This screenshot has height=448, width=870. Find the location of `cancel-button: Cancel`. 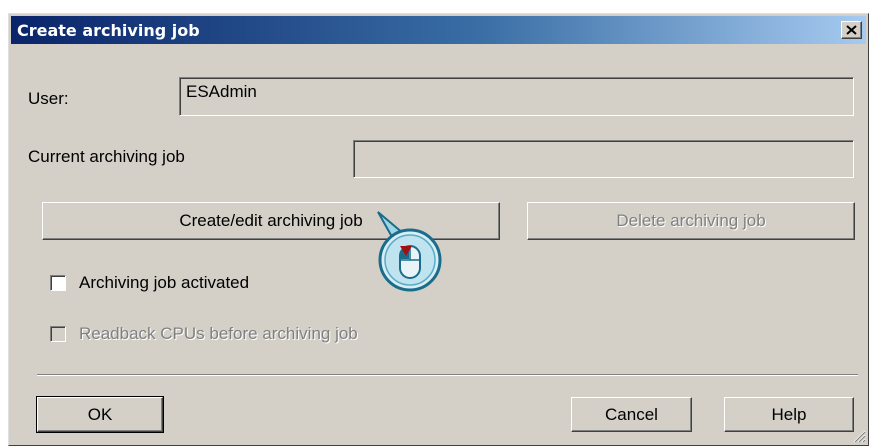

cancel-button: Cancel is located at coordinates (631, 414).